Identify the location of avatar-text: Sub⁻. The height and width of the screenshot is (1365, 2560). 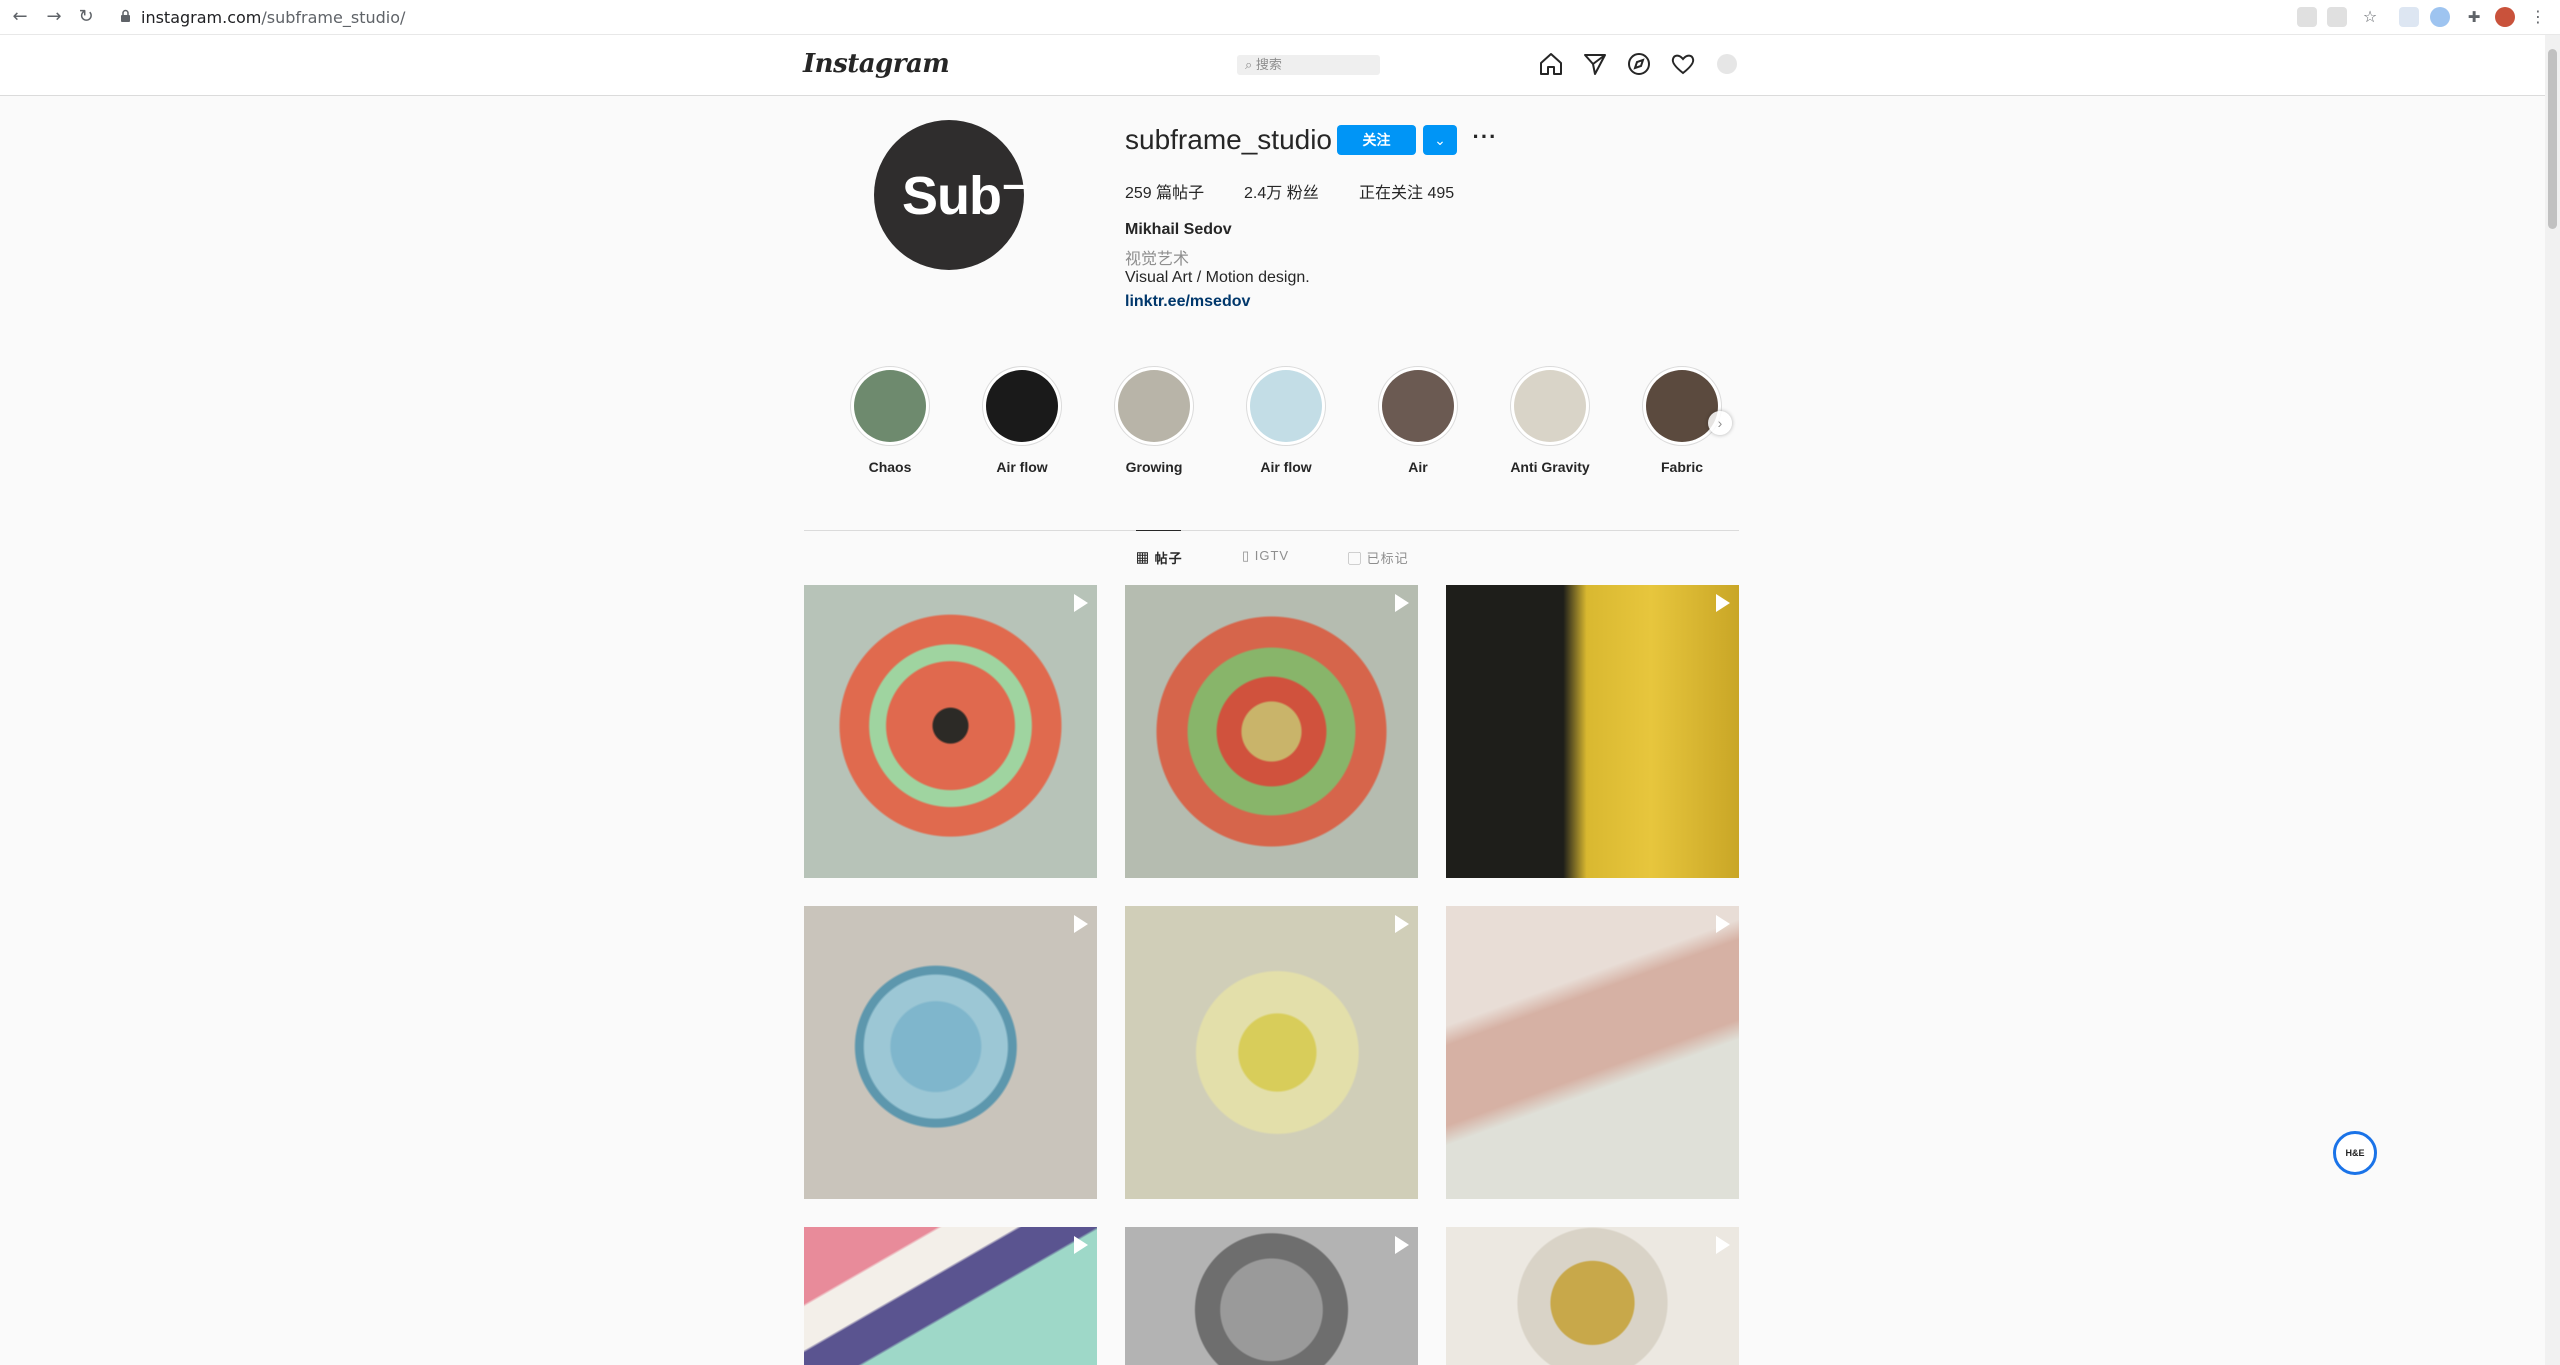
(965, 196).